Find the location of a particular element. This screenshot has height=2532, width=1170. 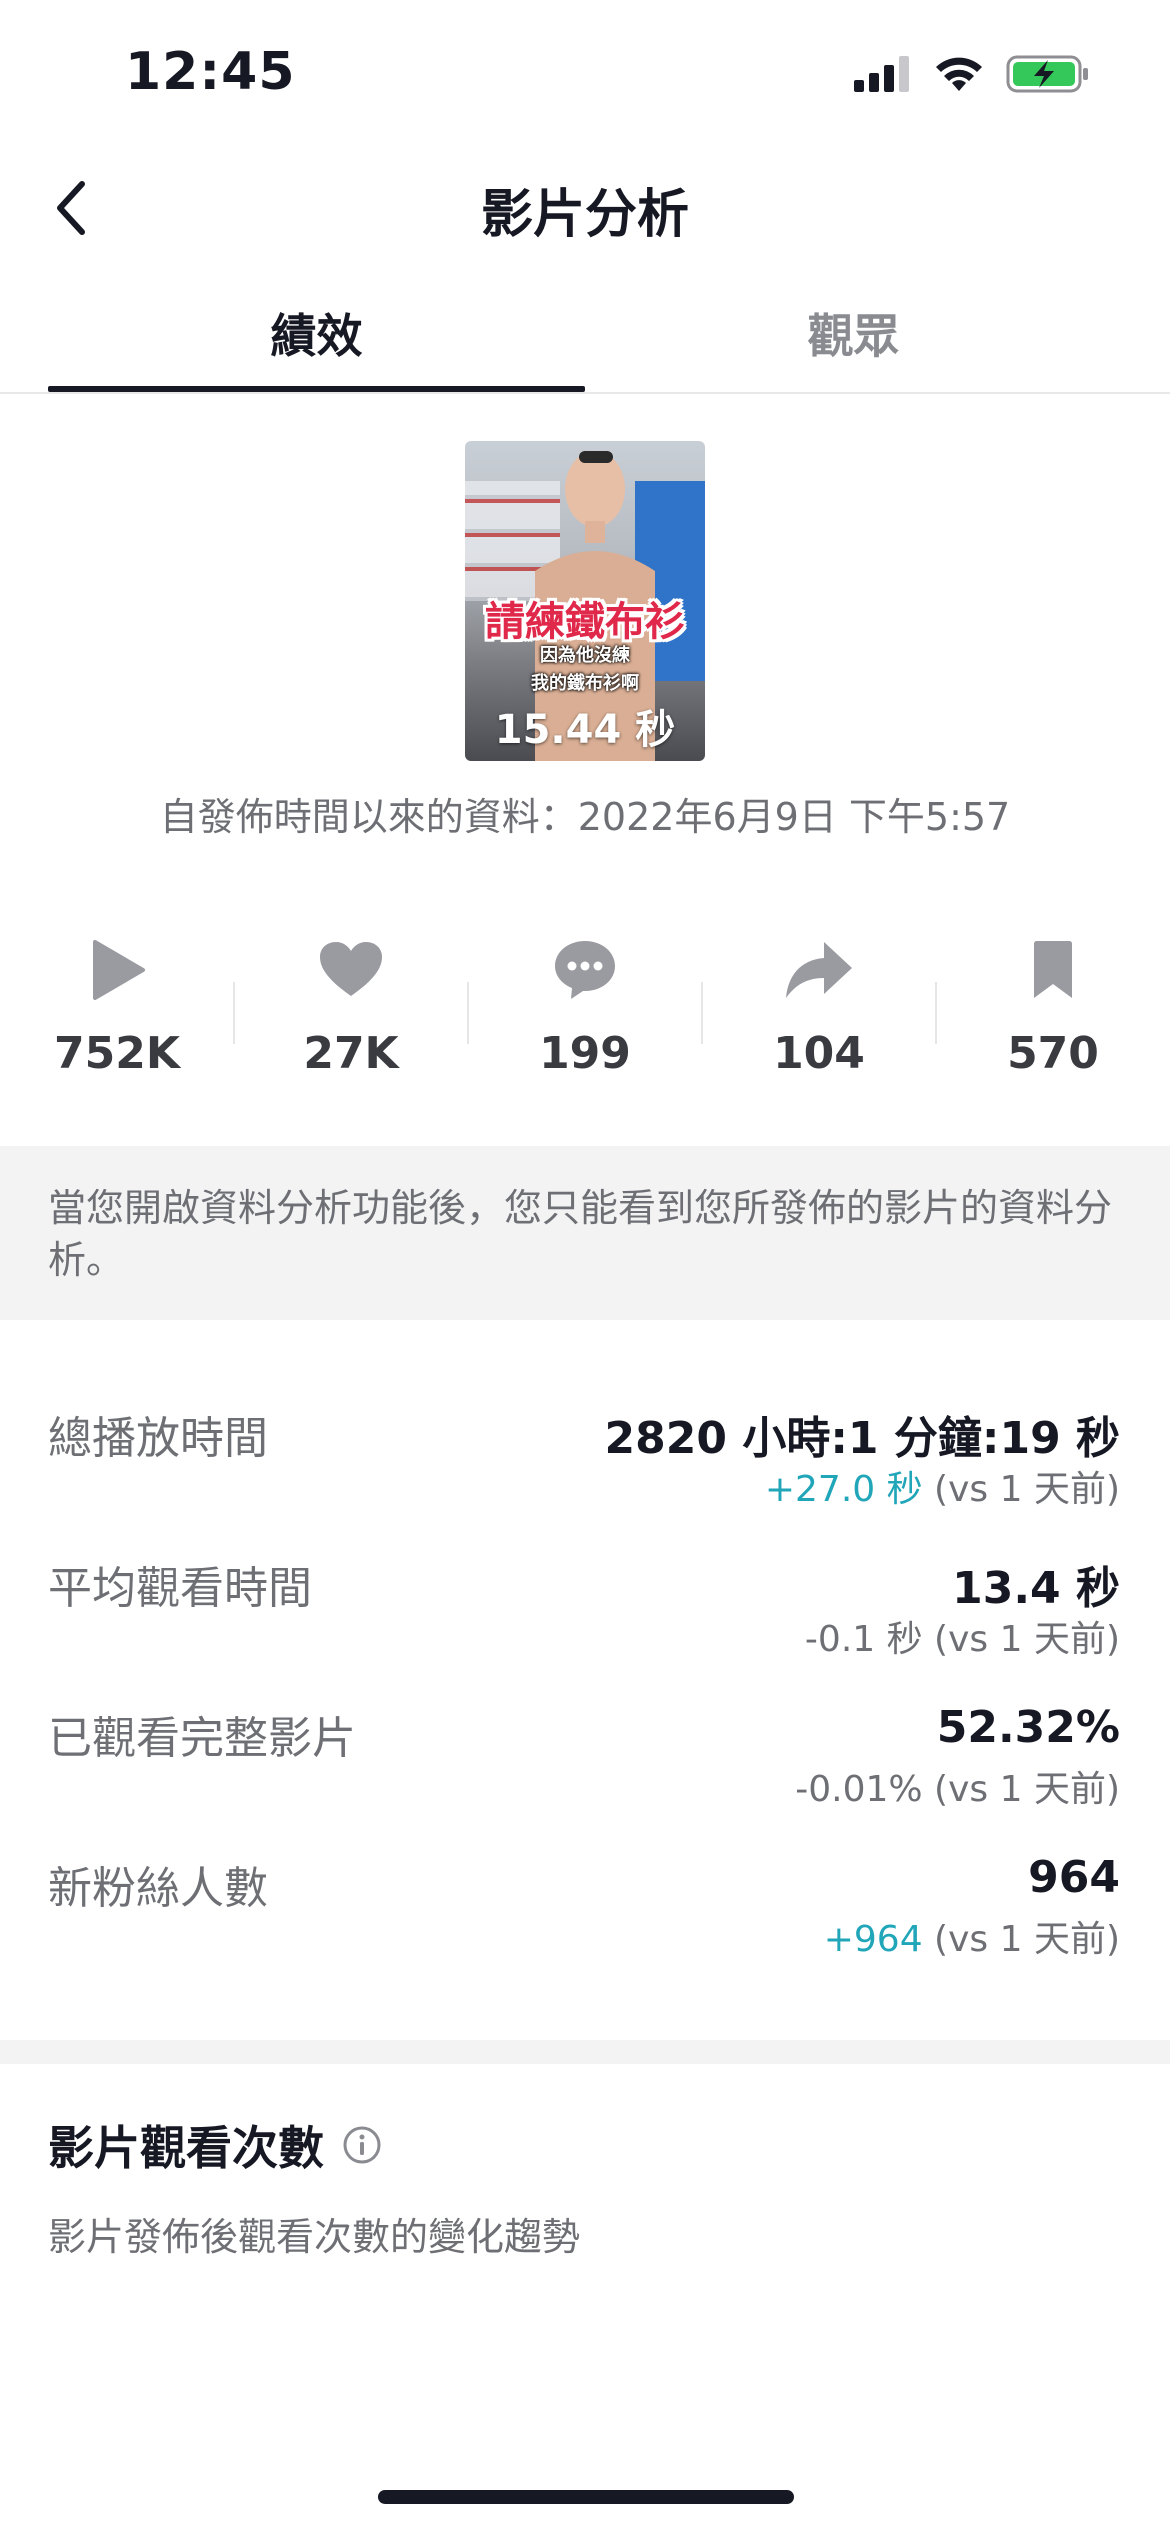

video-duration: 15.44 秒 is located at coordinates (585, 730).